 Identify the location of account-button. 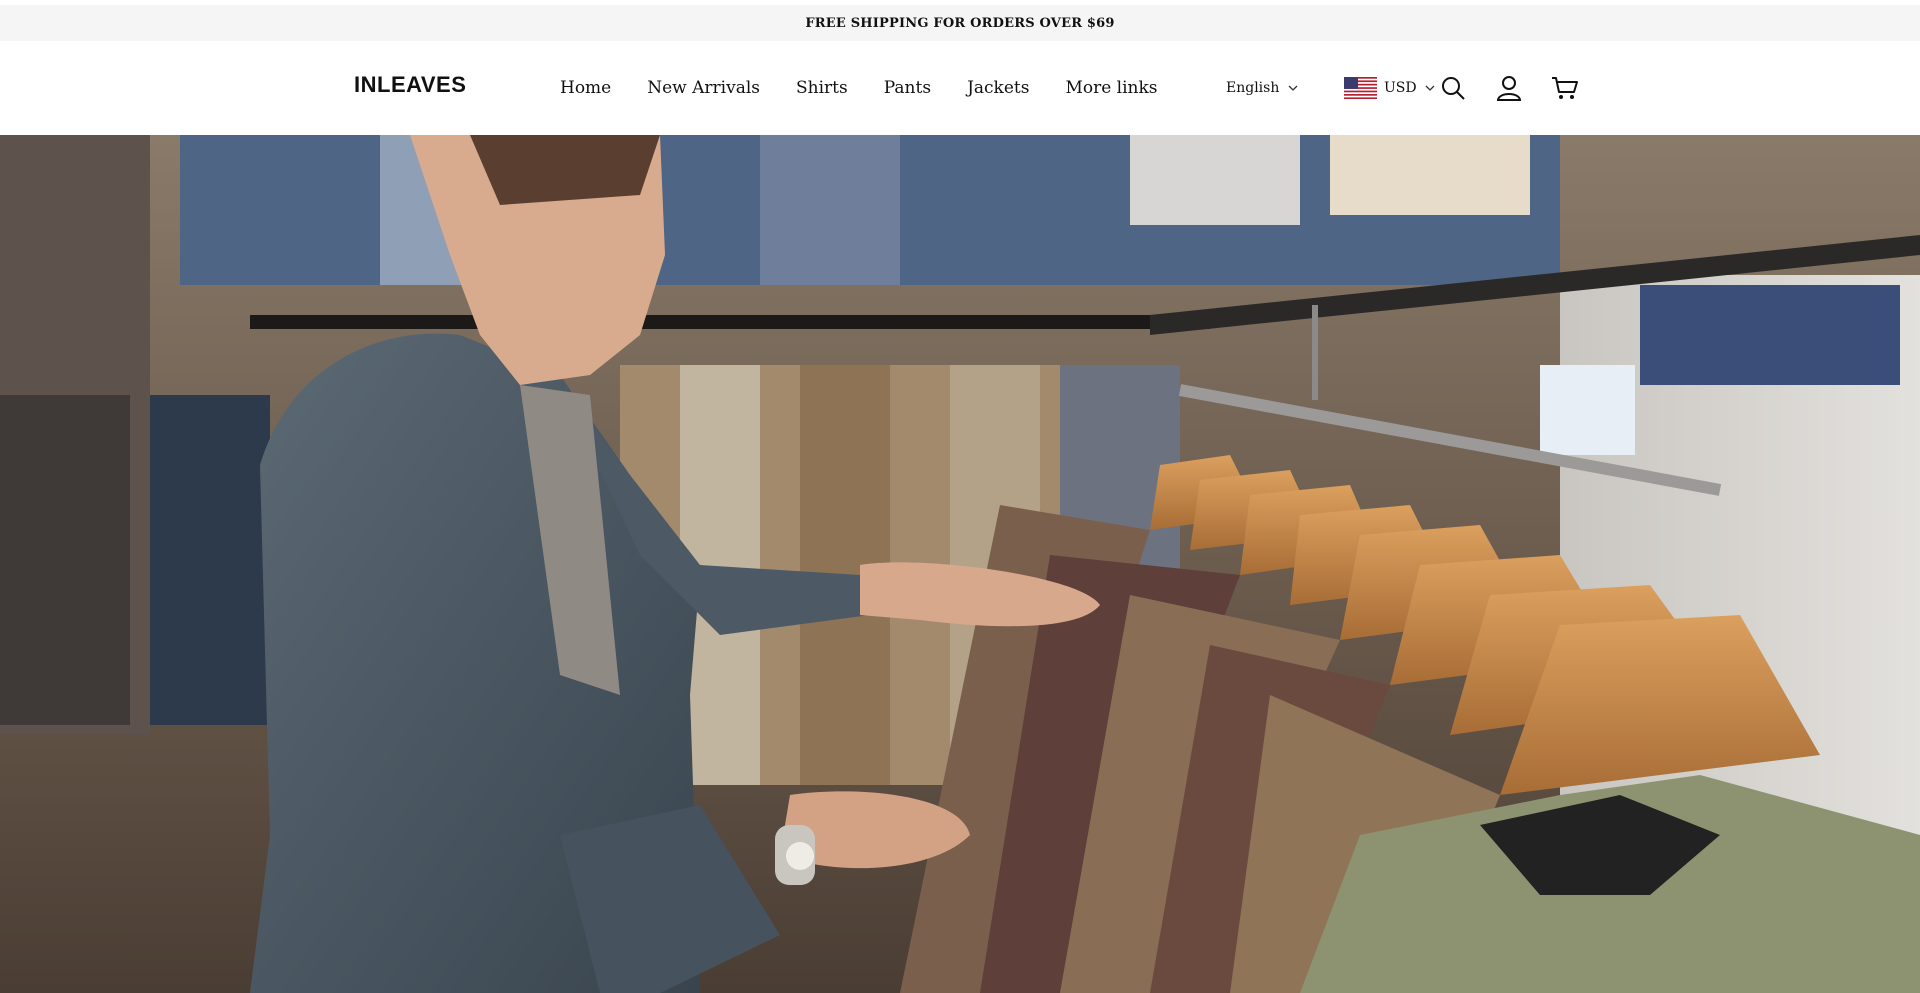
(1509, 88).